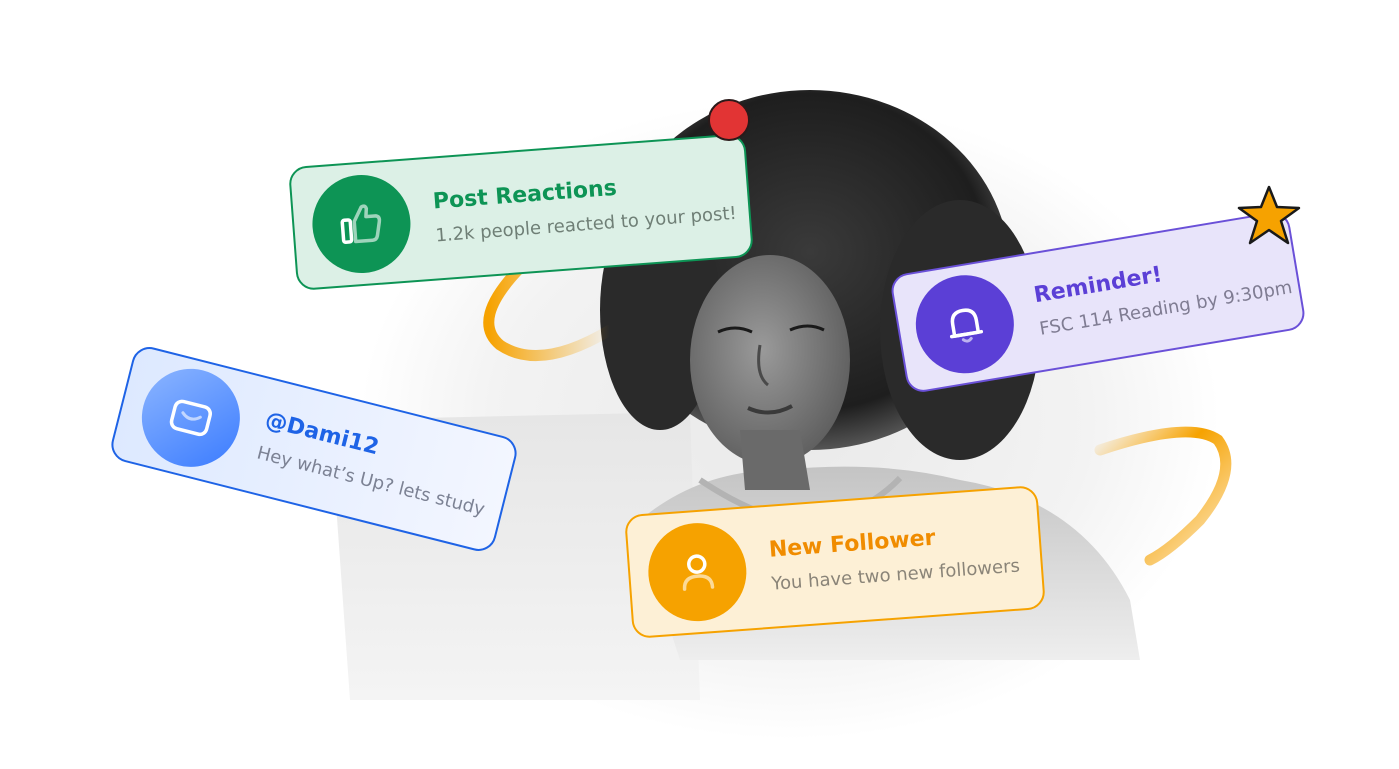  What do you see at coordinates (729, 120) in the screenshot?
I see `notification-dot` at bounding box center [729, 120].